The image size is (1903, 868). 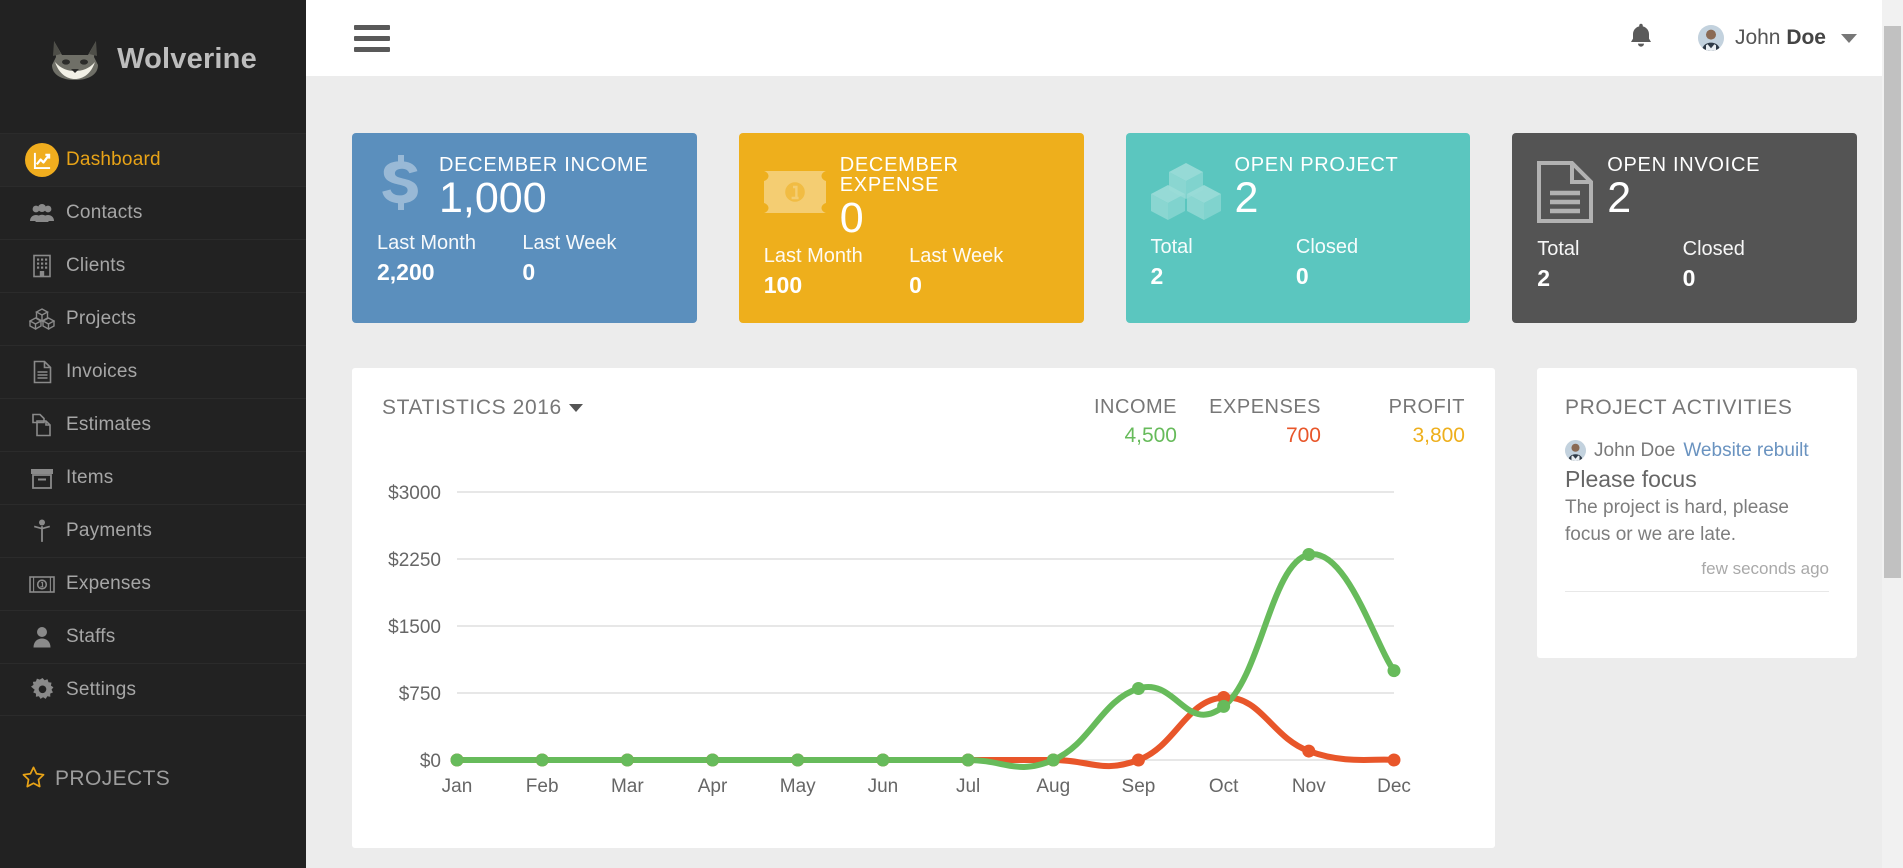 What do you see at coordinates (109, 424) in the screenshot?
I see `sidebar-item-label: Estimates` at bounding box center [109, 424].